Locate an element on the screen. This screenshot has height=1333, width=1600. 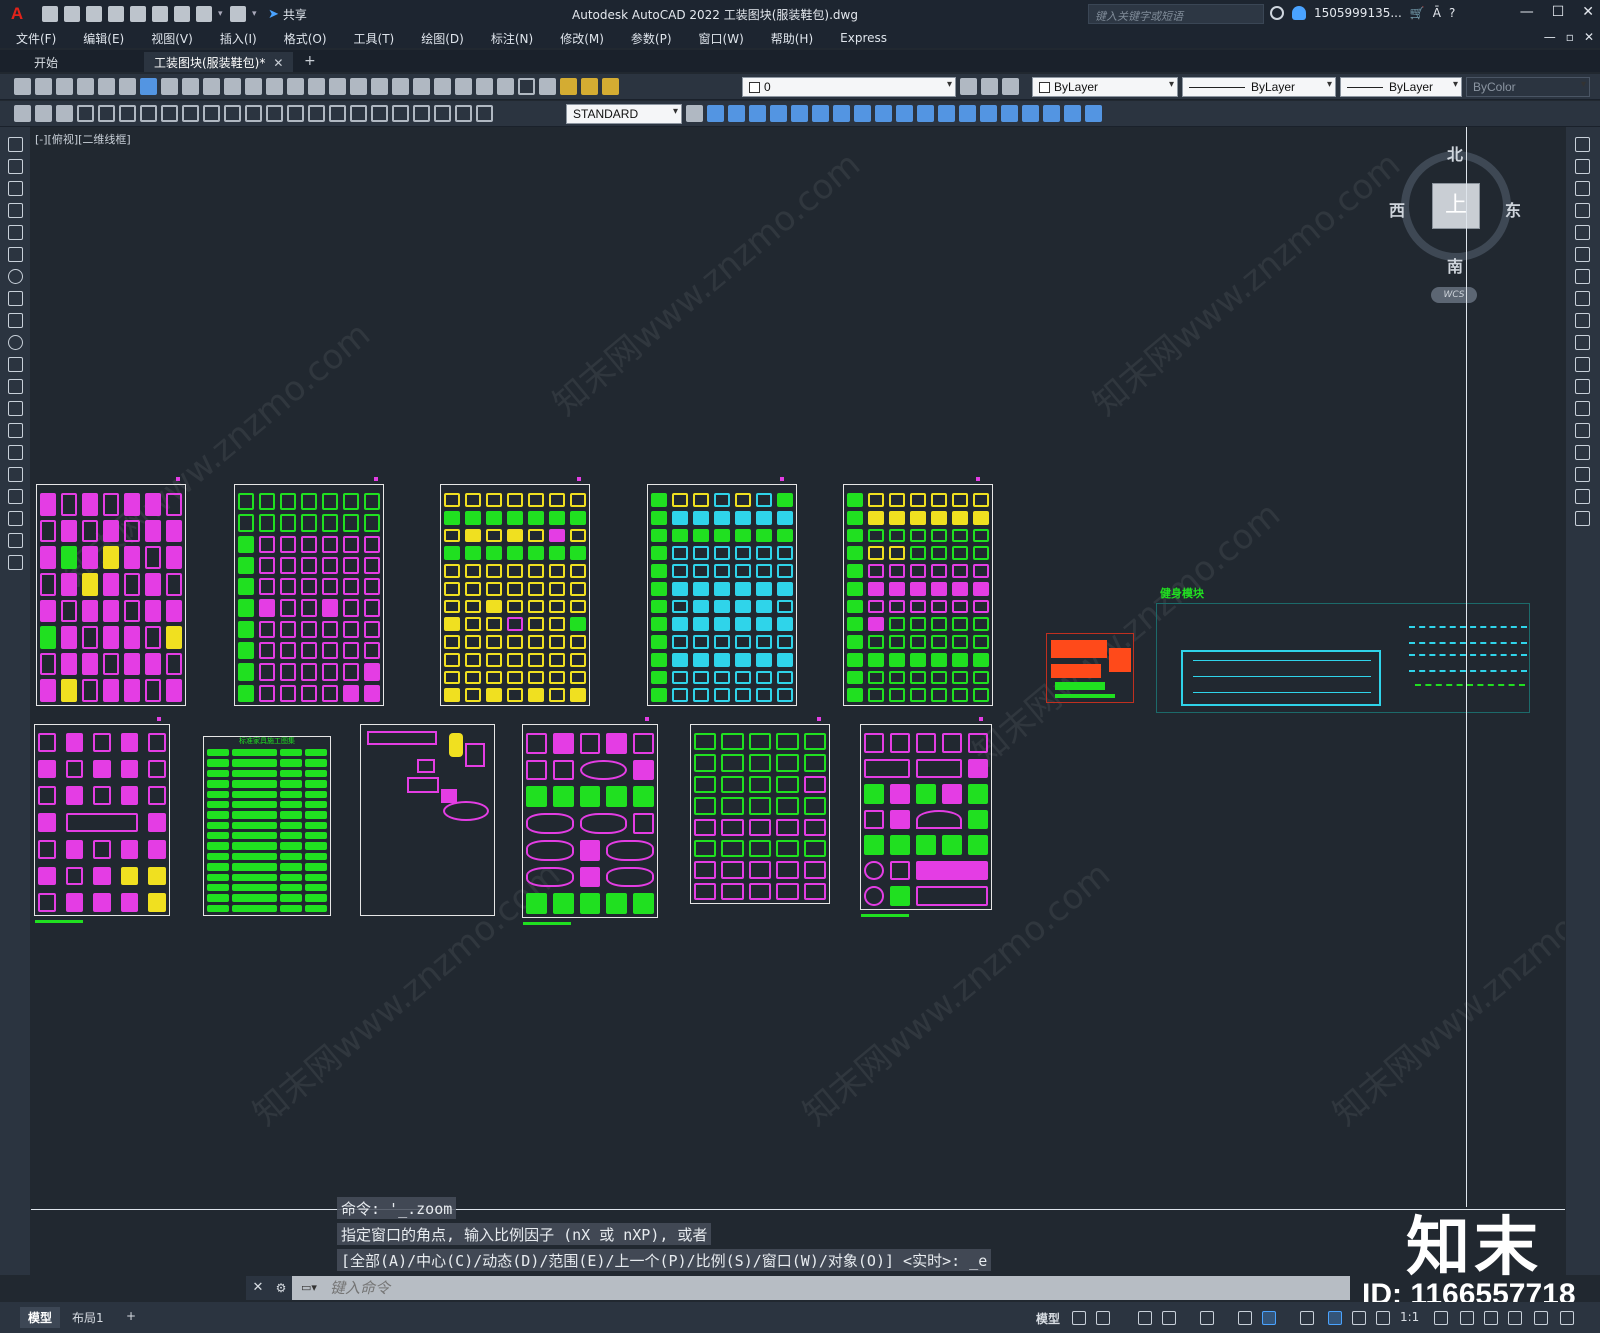
cylinder-icon is located at coordinates (1093, 113).